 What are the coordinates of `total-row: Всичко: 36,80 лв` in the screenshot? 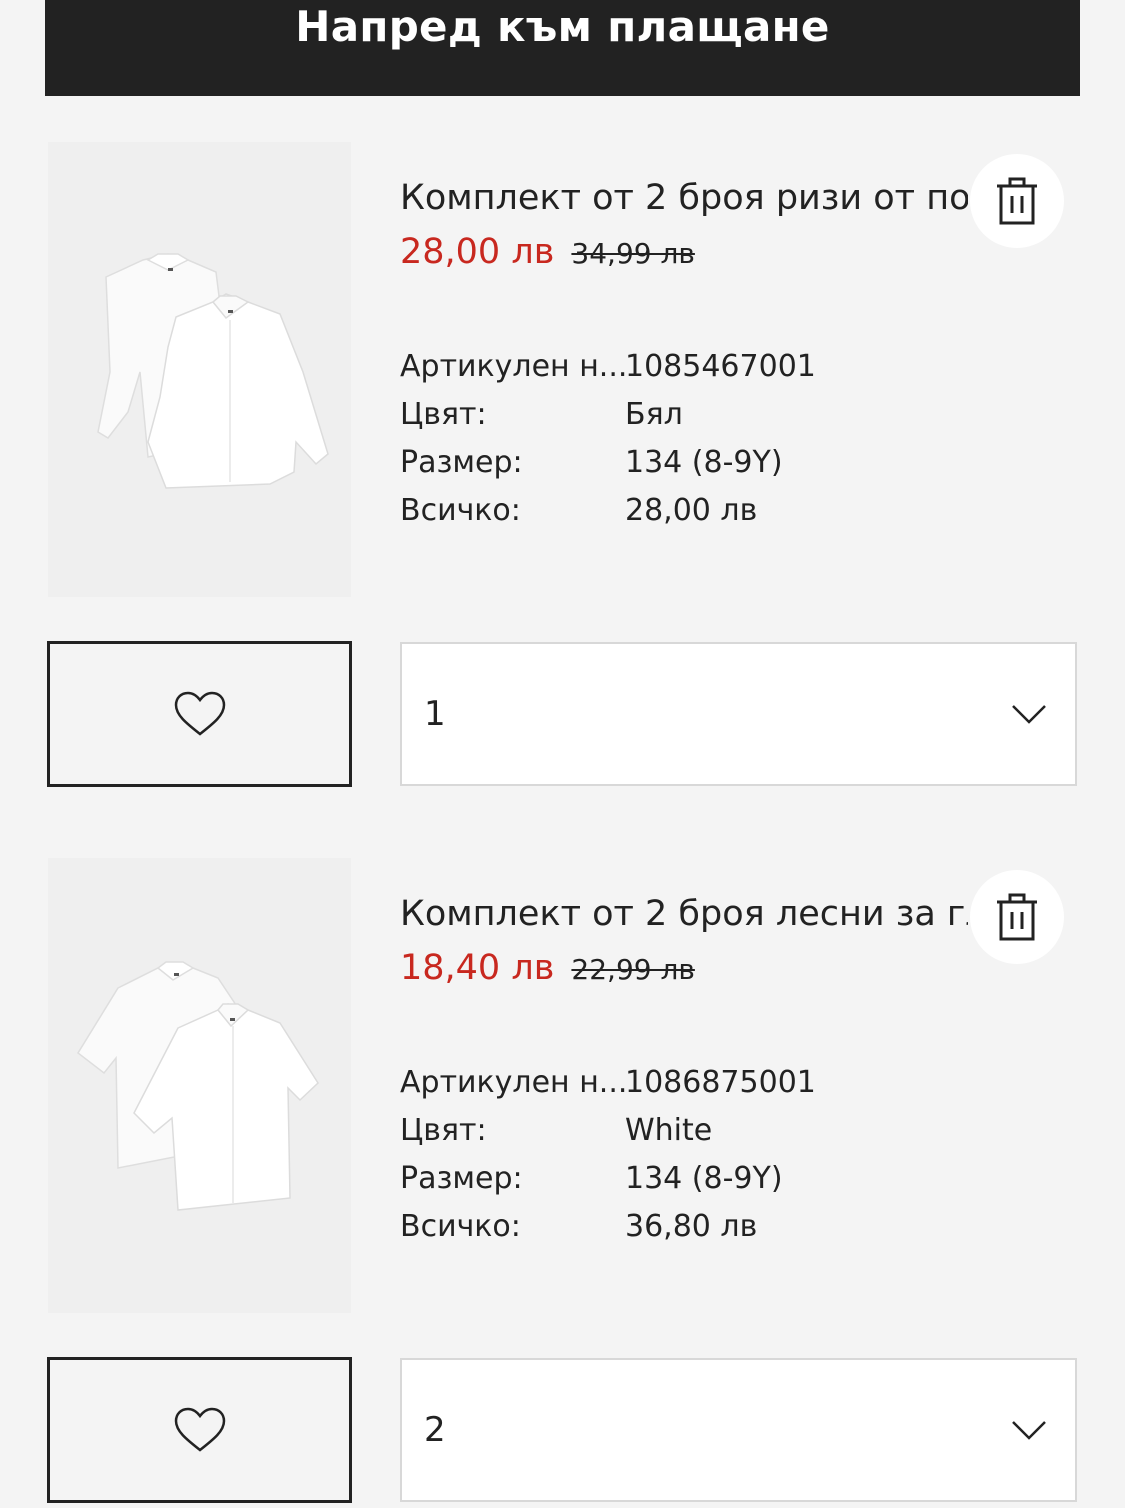 It's located at (608, 1226).